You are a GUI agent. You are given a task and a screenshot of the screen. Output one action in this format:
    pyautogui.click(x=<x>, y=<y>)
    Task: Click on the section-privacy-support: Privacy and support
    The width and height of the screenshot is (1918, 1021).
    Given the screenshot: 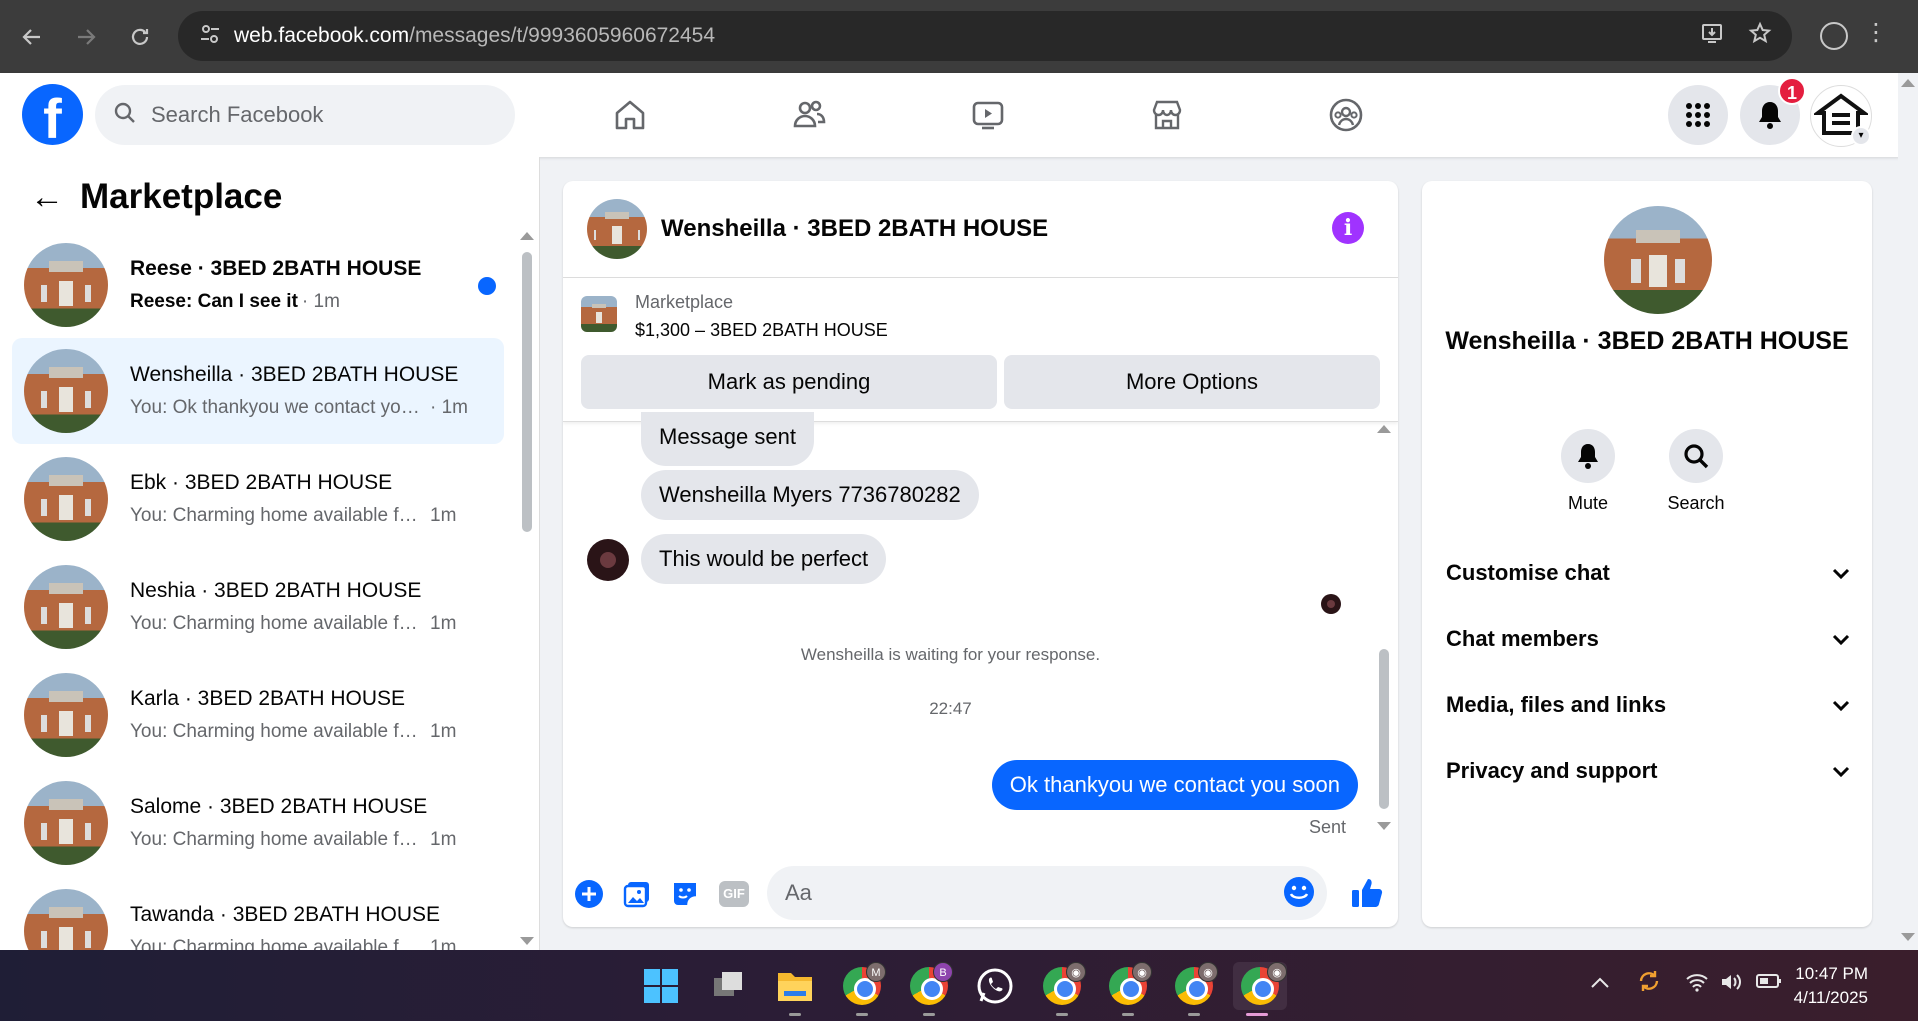 What is the action you would take?
    pyautogui.click(x=1648, y=771)
    